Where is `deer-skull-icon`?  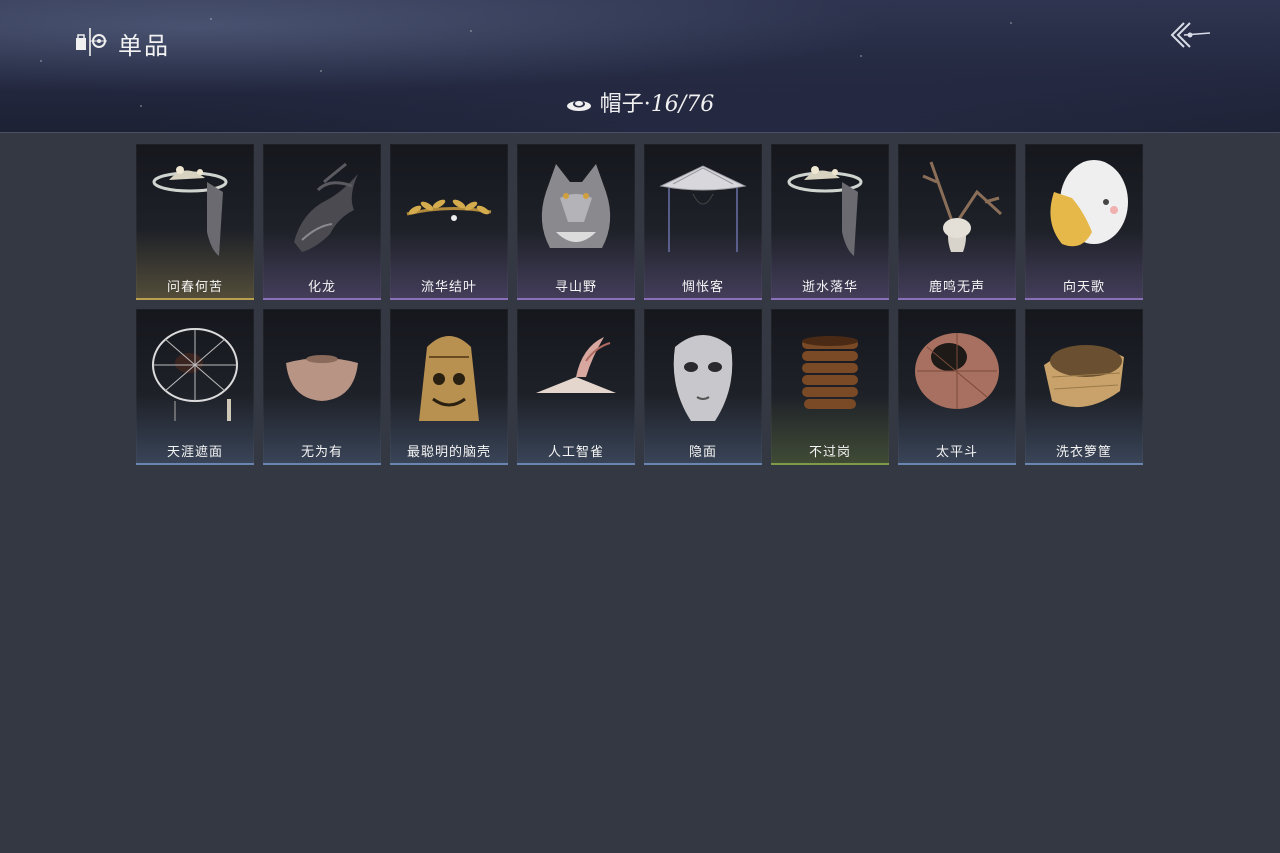
deer-skull-icon is located at coordinates (962, 206).